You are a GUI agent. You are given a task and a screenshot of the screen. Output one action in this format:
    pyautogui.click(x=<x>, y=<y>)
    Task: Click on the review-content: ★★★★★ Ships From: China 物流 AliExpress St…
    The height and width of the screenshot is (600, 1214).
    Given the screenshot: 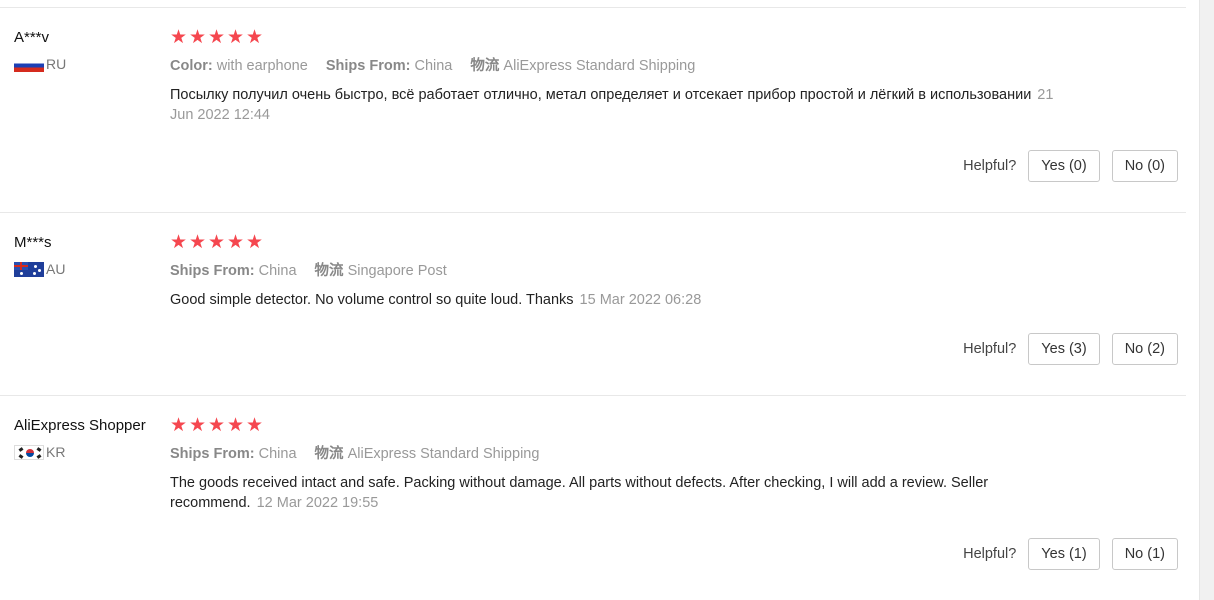 What is the action you would take?
    pyautogui.click(x=670, y=464)
    